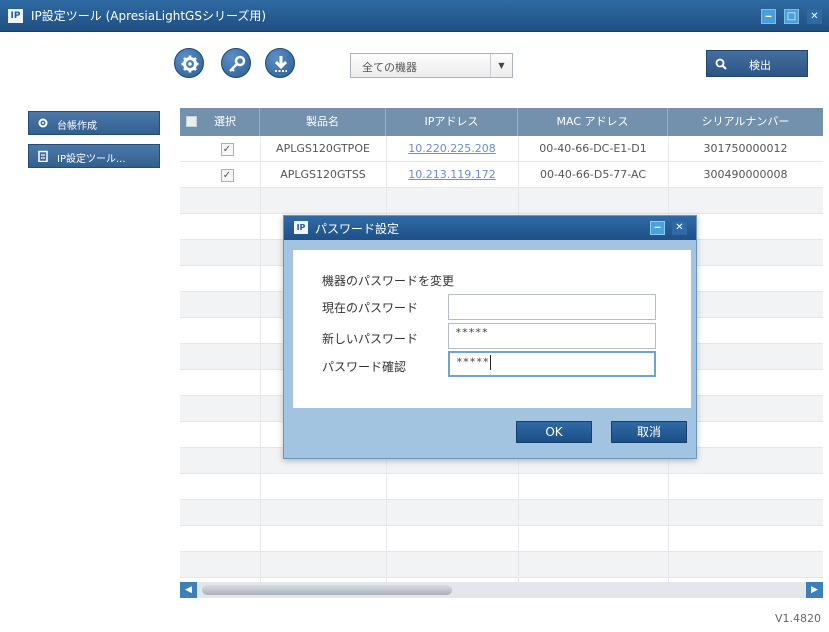 This screenshot has width=829, height=632. I want to click on table-header: 選択 製品名 IPアドレス MAC アドレス シリアルナンバー, so click(501, 122).